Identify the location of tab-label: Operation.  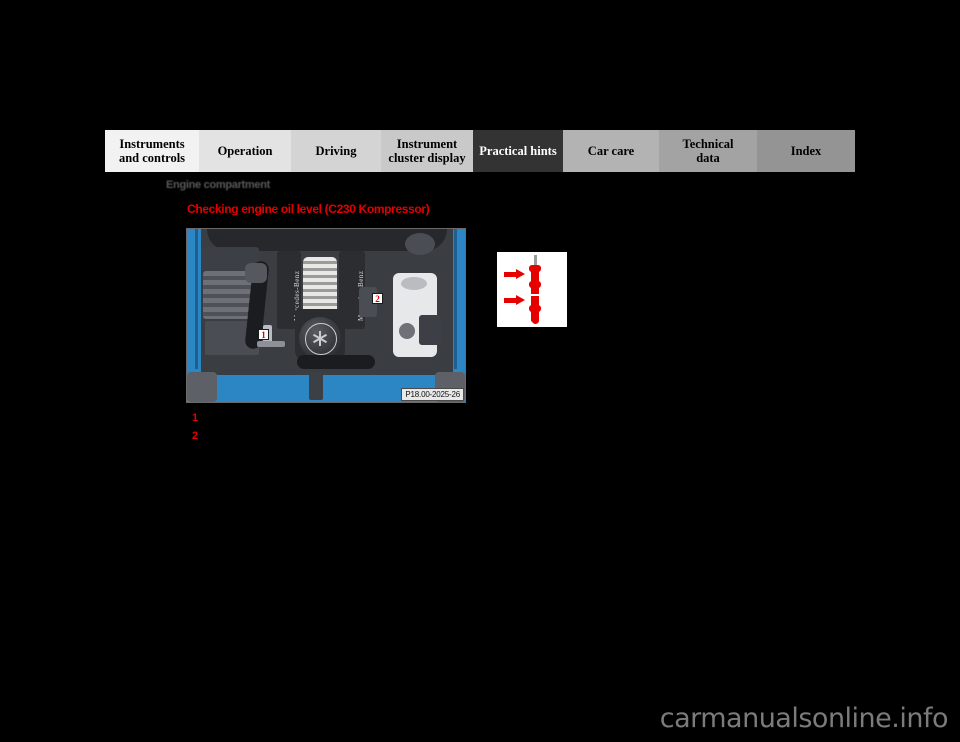
(245, 151).